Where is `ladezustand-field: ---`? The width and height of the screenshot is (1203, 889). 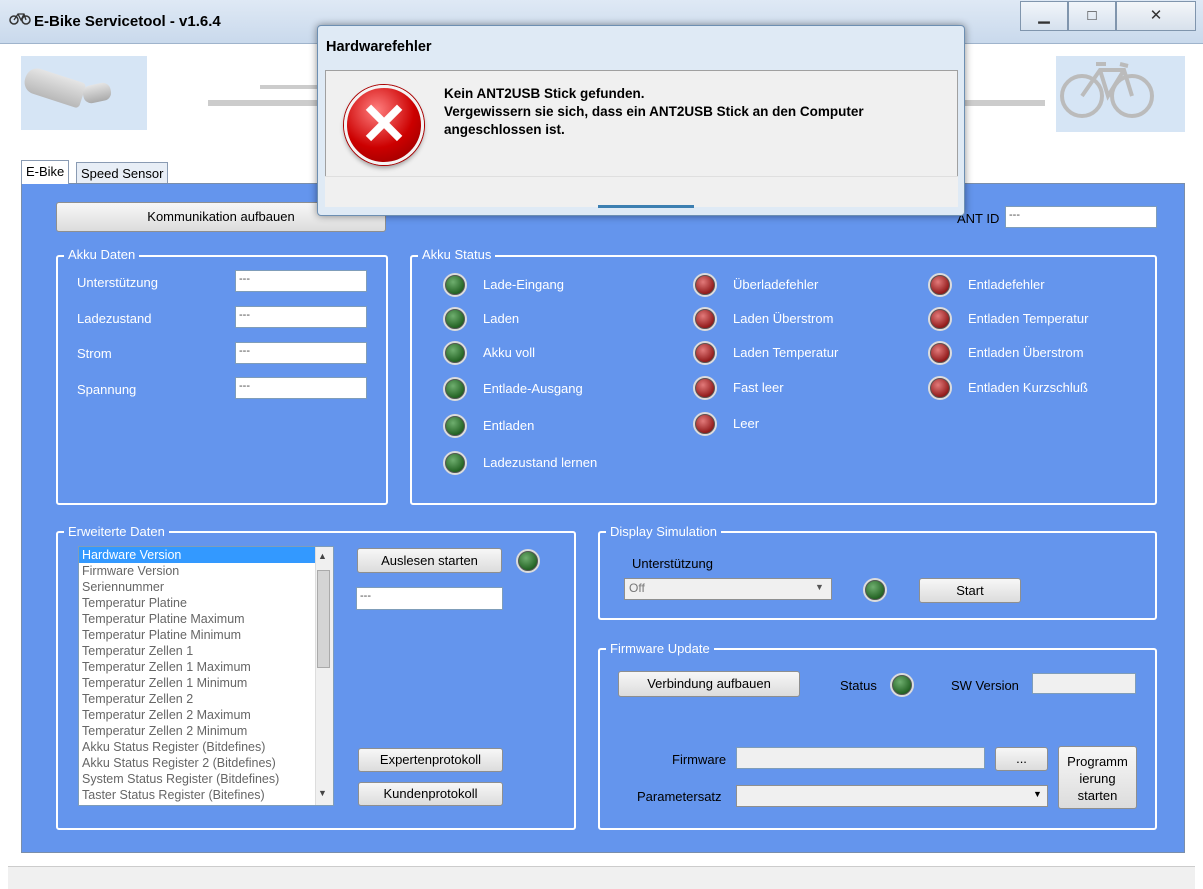
ladezustand-field: --- is located at coordinates (301, 317).